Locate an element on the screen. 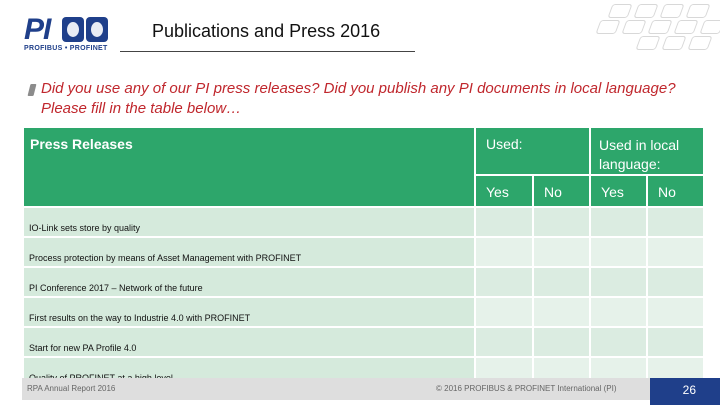 The width and height of the screenshot is (720, 405). row-label: IO-Link sets store by quality is located at coordinates (249, 222).